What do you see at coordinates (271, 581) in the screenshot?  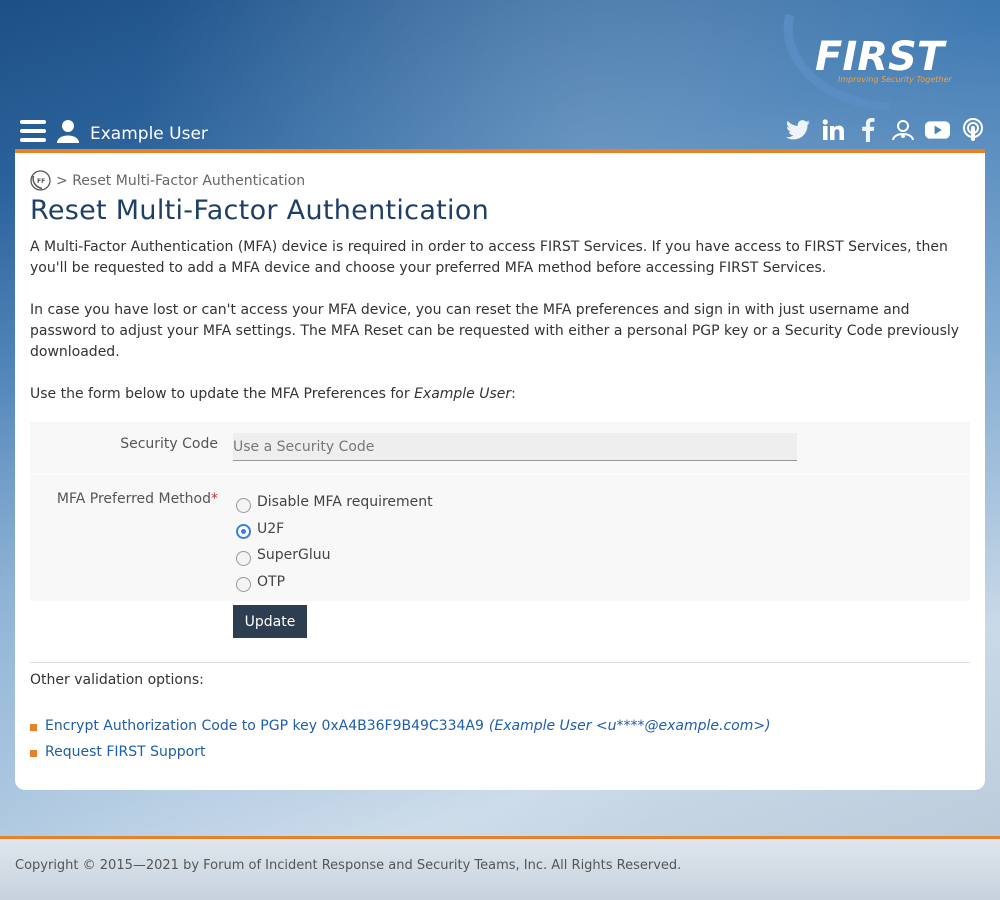 I see `radio-label: OTP` at bounding box center [271, 581].